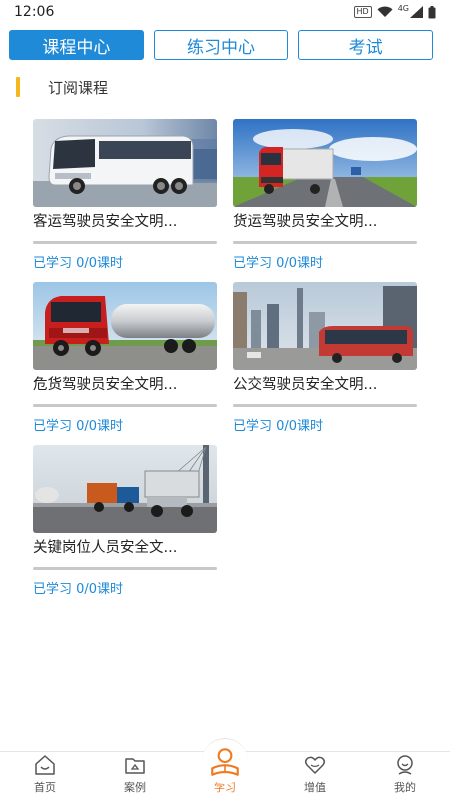  I want to click on home-icon, so click(45, 765).